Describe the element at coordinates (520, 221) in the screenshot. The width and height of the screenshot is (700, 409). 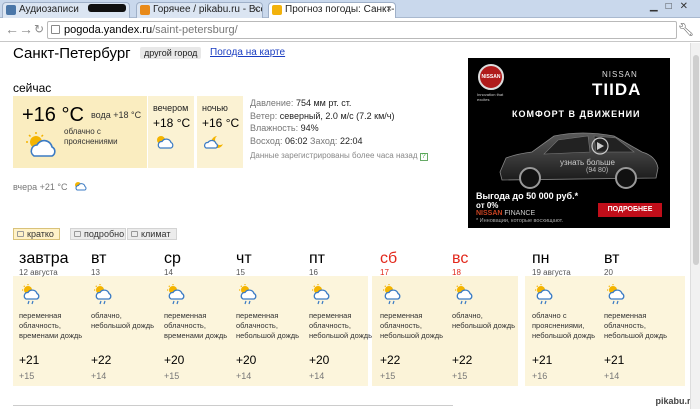
I see `ad-fine-print: * Инновации, которые восхищают.` at that location.